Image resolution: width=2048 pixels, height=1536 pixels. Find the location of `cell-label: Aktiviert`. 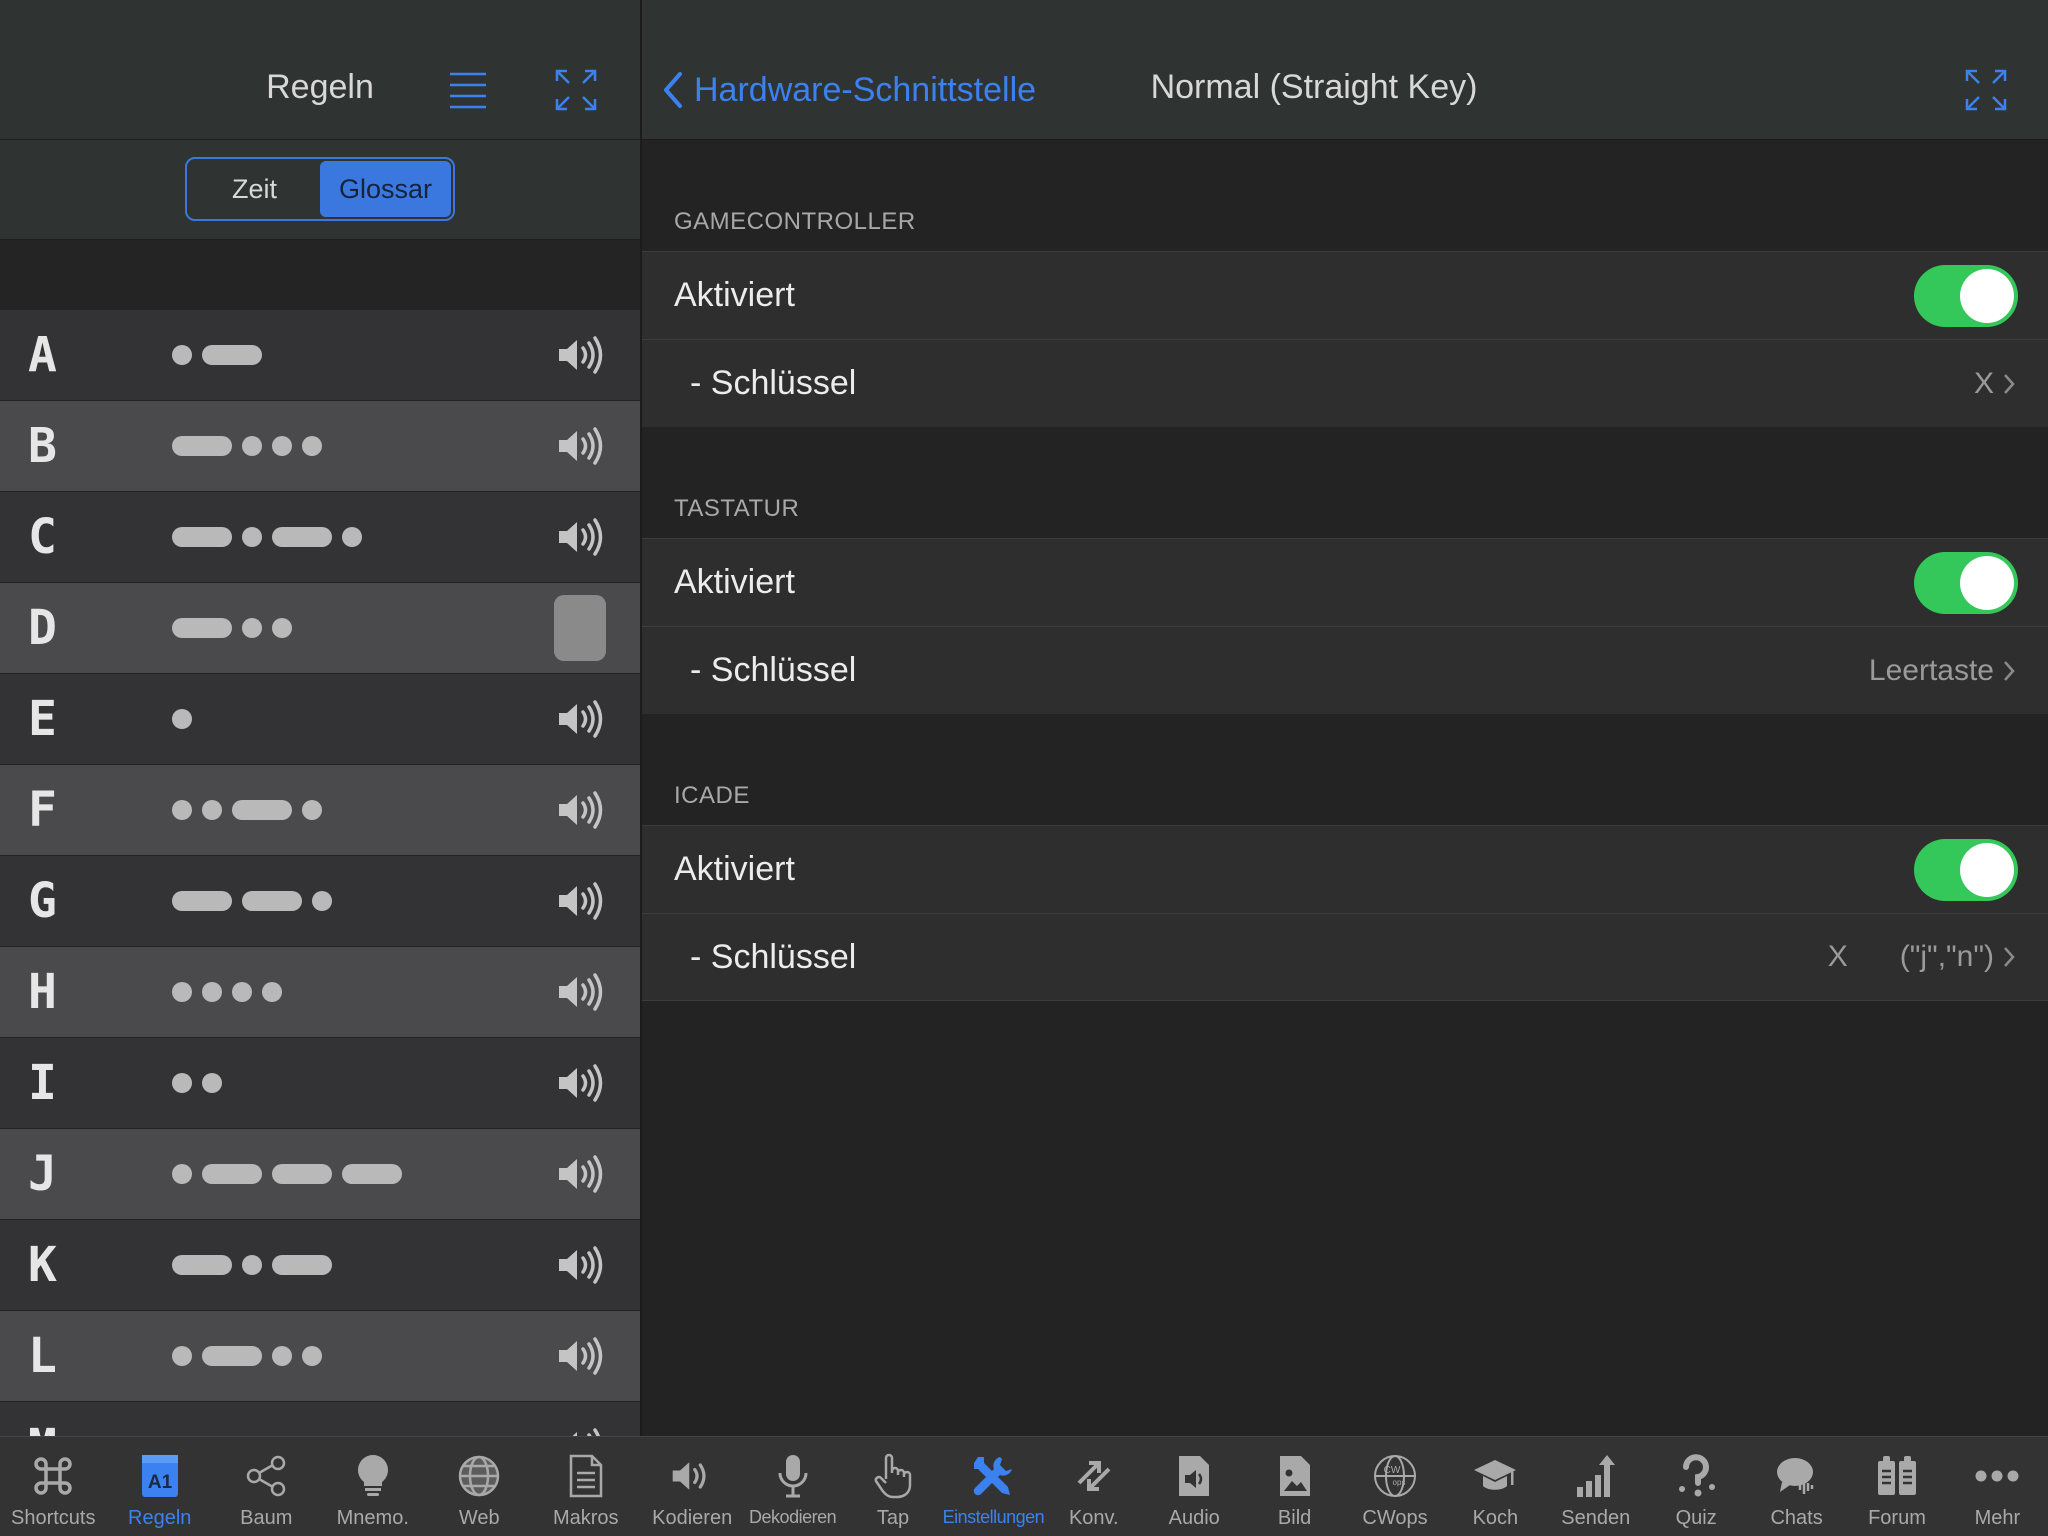

cell-label: Aktiviert is located at coordinates (734, 582).